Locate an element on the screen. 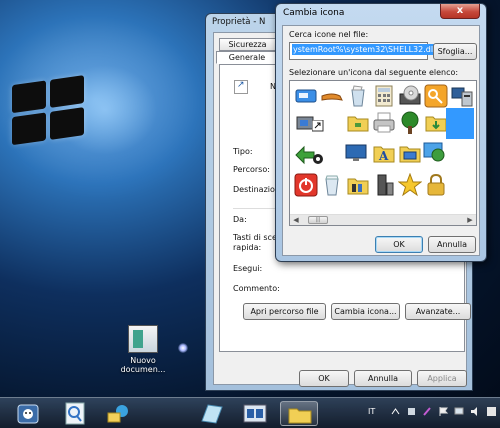  blank-selected-icon is located at coordinates (460, 123).